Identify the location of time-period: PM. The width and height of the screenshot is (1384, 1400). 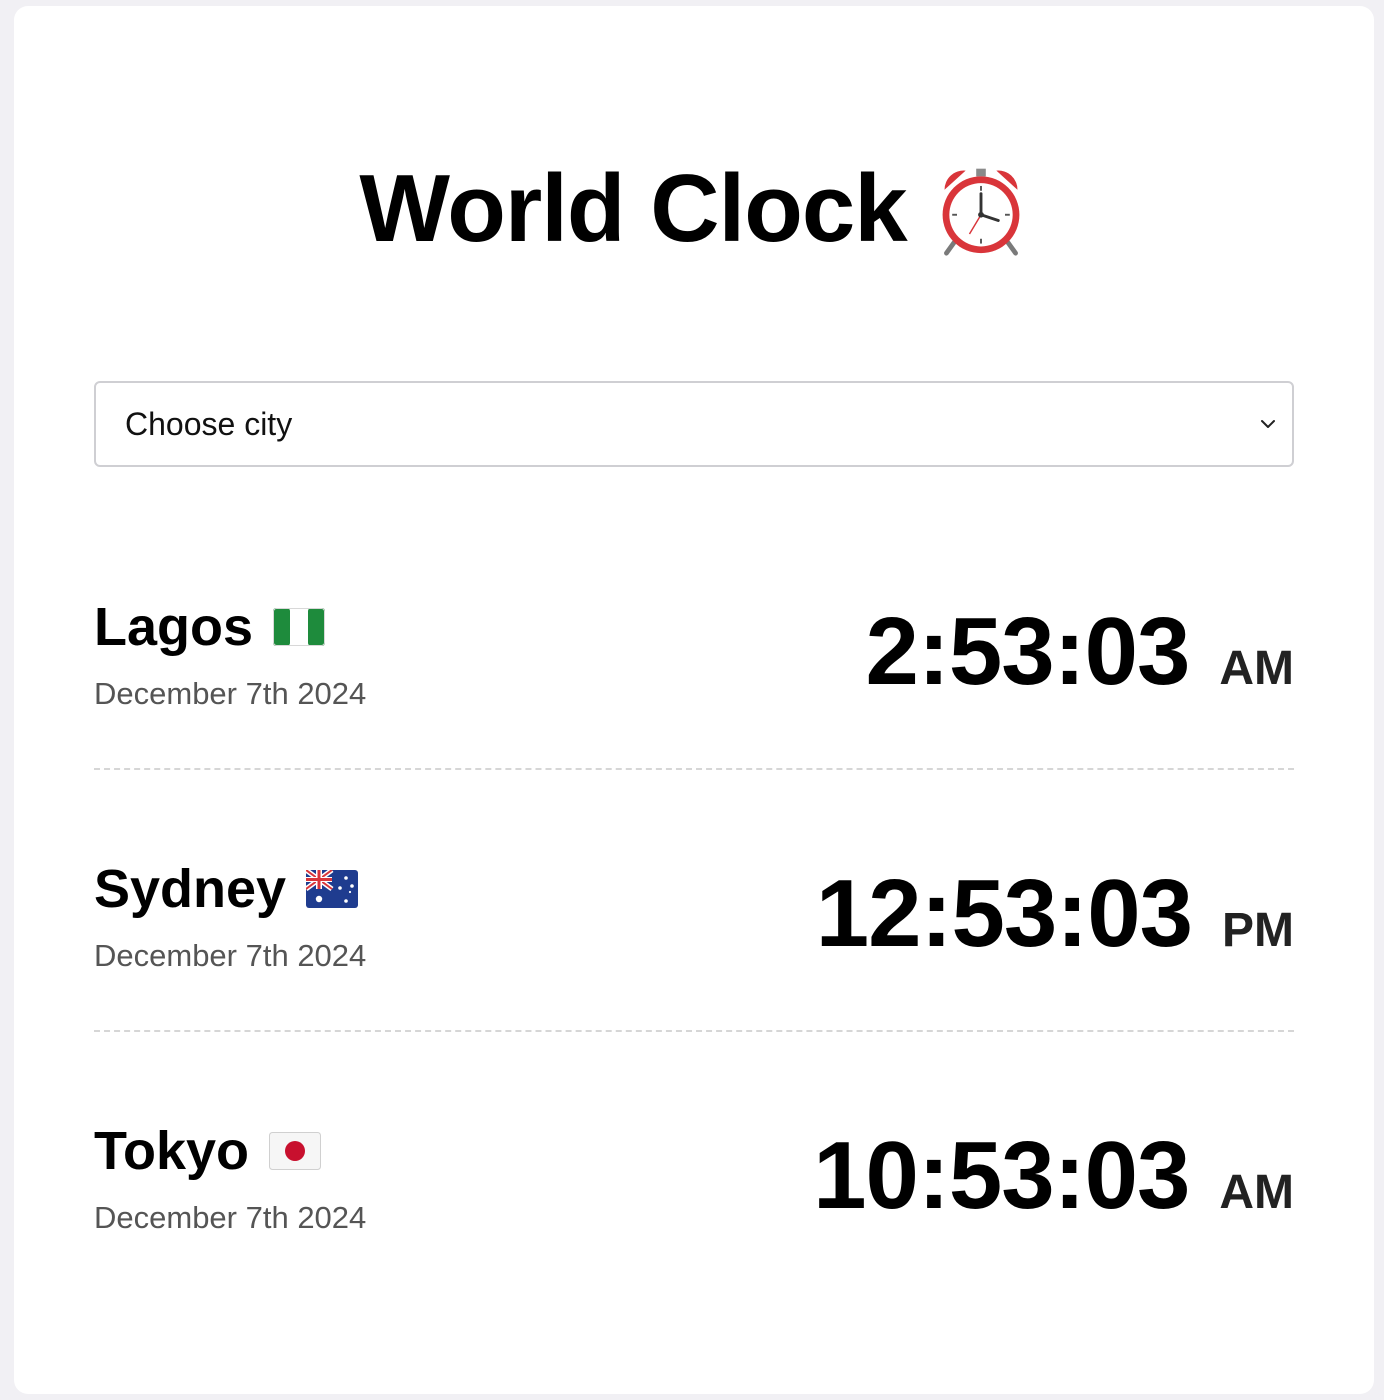
(1258, 930).